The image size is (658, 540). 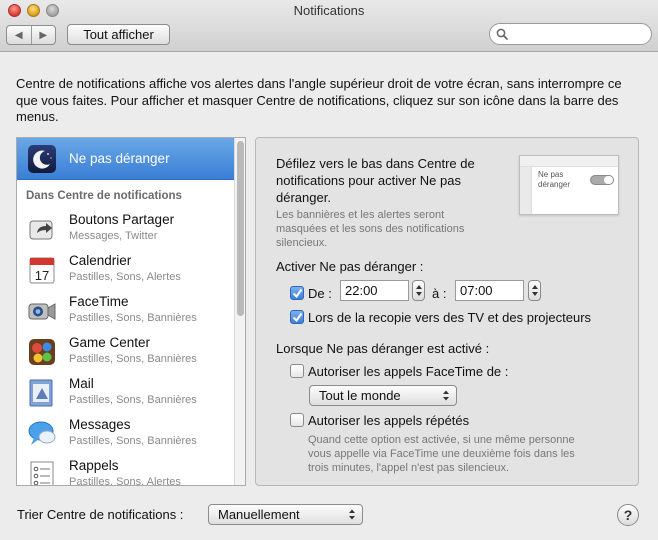 I want to click on sort-label: Trier Centre de notifications :, so click(x=100, y=514).